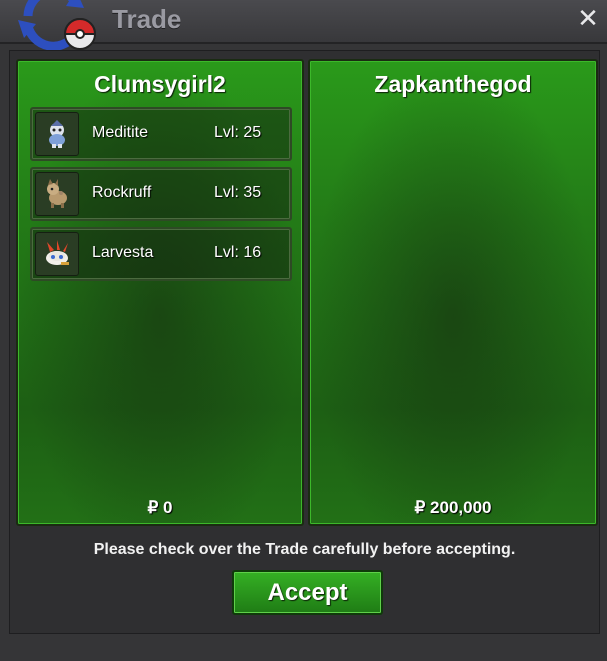 The width and height of the screenshot is (607, 661). What do you see at coordinates (238, 252) in the screenshot?
I see `pokemon-level: Lvl: 16` at bounding box center [238, 252].